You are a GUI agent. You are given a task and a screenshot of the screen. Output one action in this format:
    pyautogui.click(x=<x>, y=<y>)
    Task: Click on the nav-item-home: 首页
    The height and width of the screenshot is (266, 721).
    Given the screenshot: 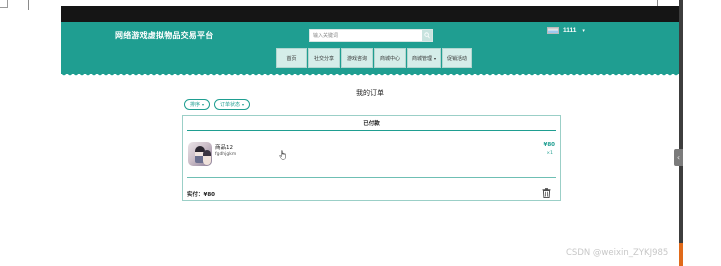 What is the action you would take?
    pyautogui.click(x=291, y=58)
    